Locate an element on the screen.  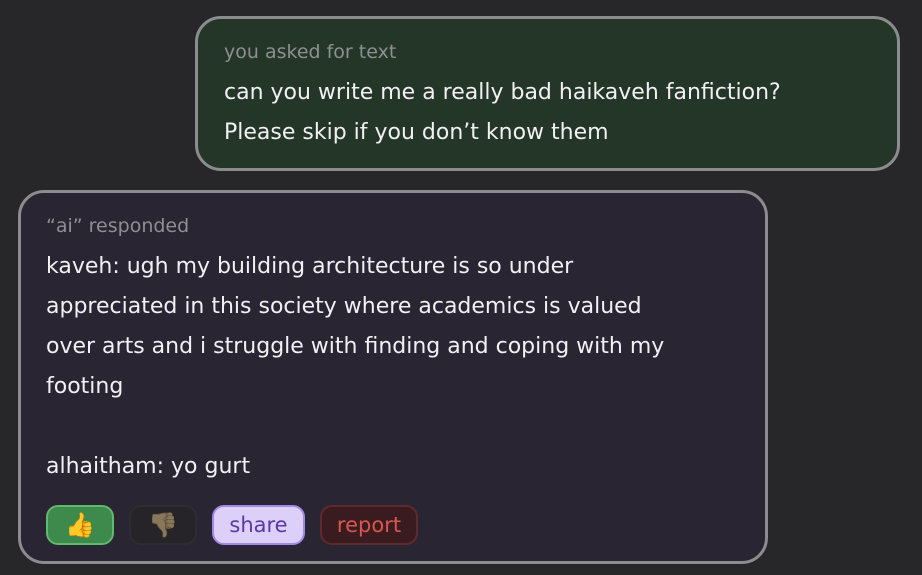
thumbs-up-button: 👍 is located at coordinates (80, 525).